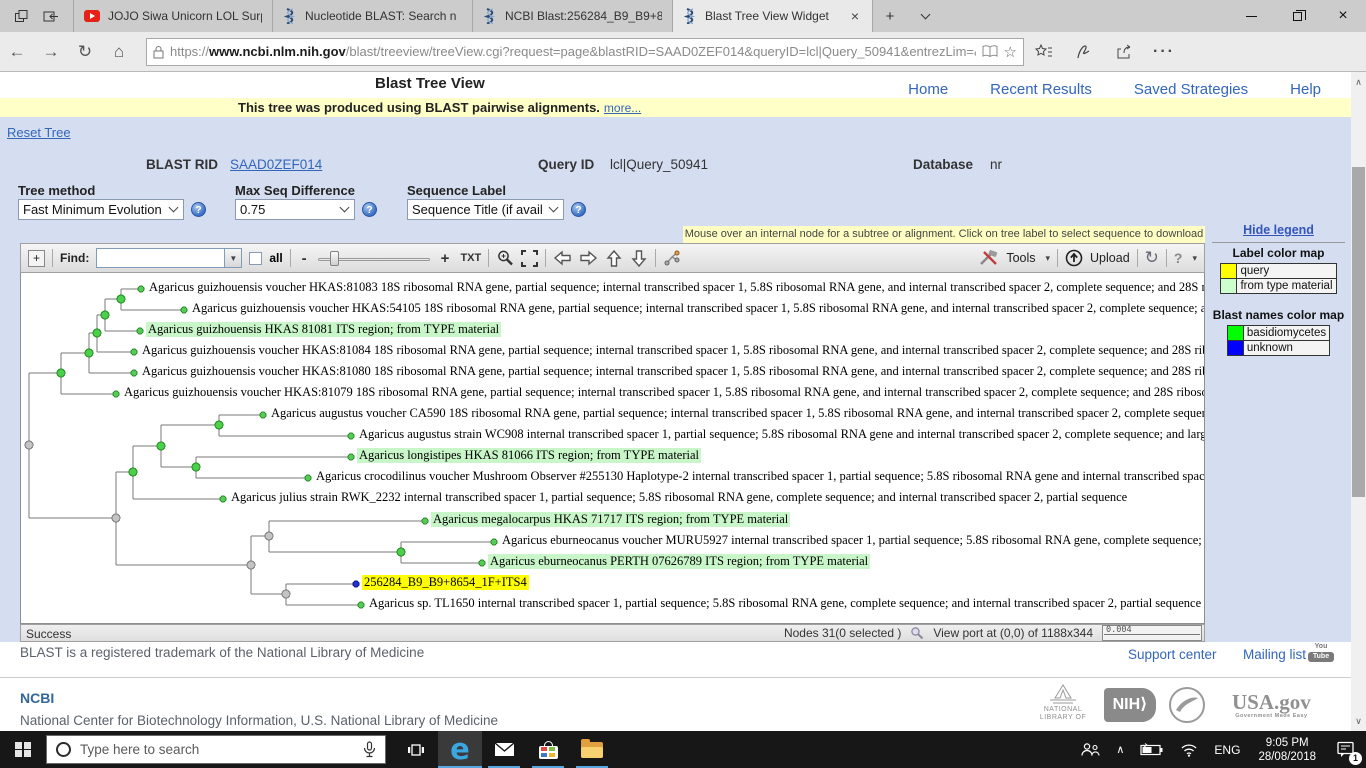 The width and height of the screenshot is (1366, 768). I want to click on hide-legend-link: Hide legend, so click(1278, 230).